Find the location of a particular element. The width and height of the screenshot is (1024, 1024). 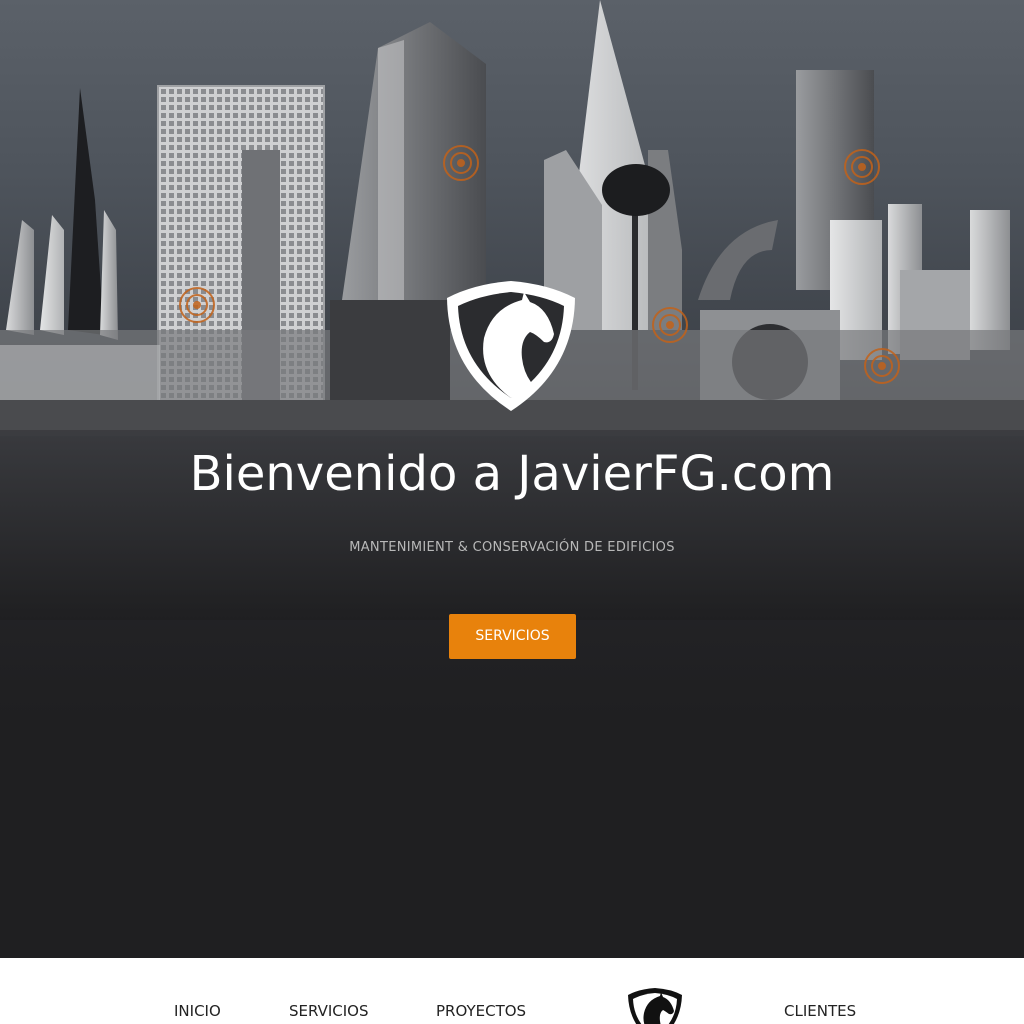

main-navigation: INICIO SERVICIOS PROYECTOS CLIENTES is located at coordinates (512, 991).